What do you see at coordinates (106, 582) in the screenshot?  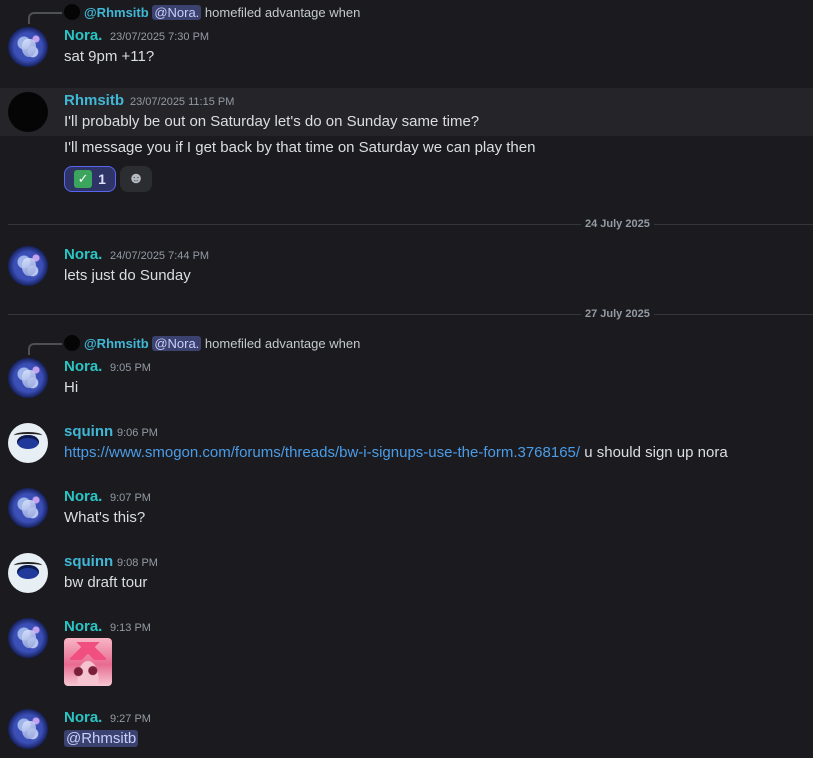 I see `message-text: bw draft tour` at bounding box center [106, 582].